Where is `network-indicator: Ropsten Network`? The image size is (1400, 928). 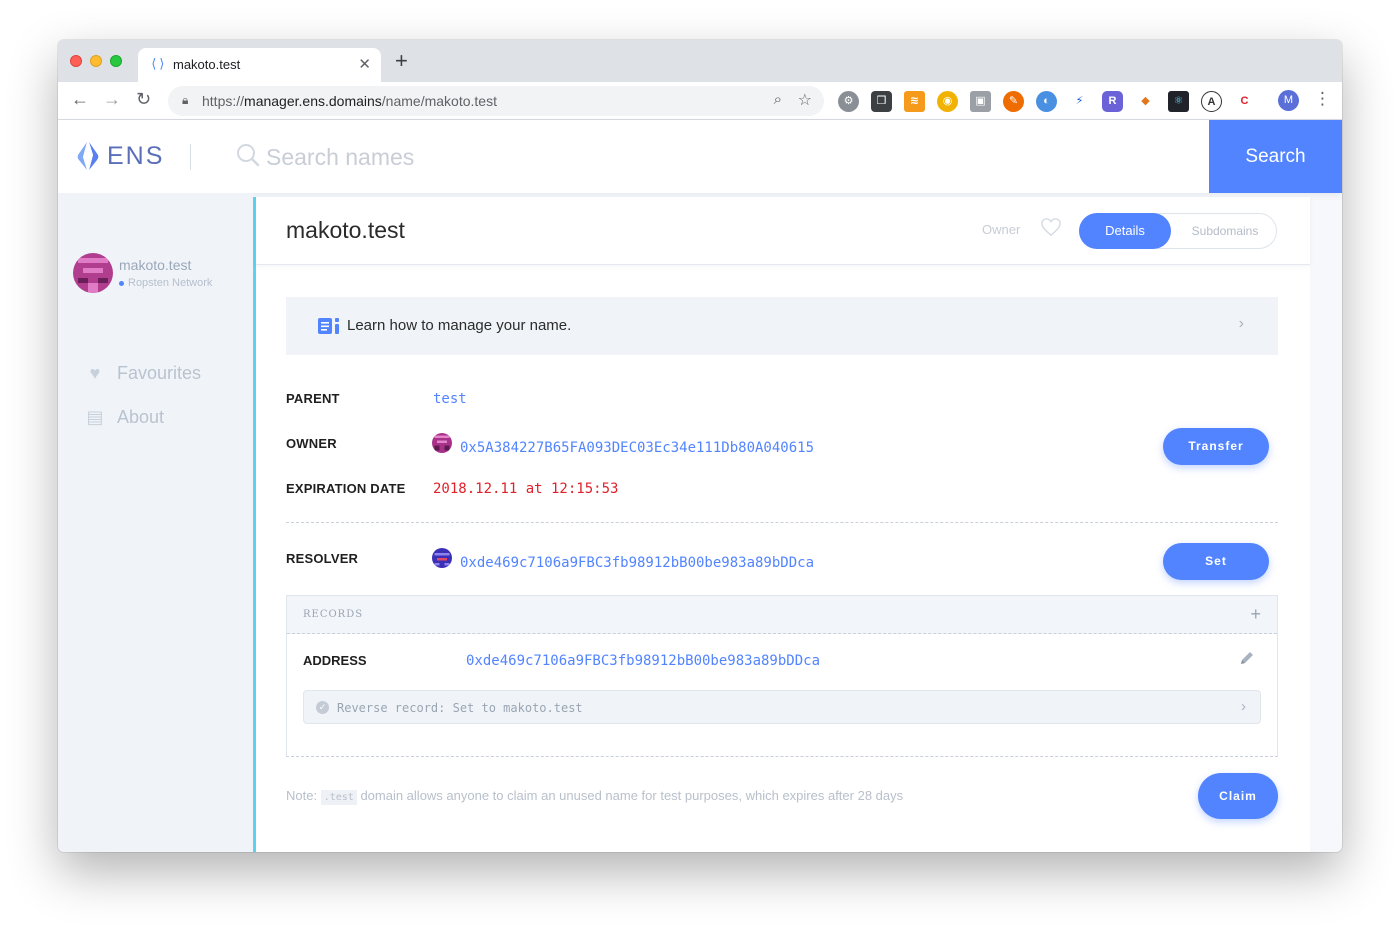
network-indicator: Ropsten Network is located at coordinates (165, 283).